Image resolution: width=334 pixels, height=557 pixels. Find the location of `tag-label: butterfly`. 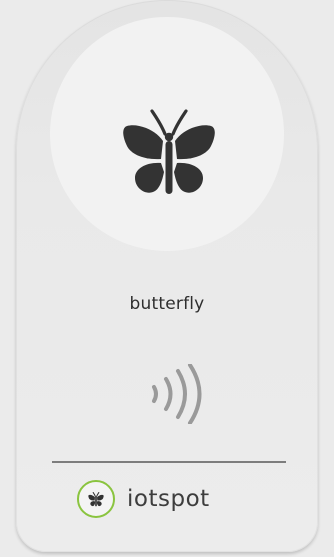

tag-label: butterfly is located at coordinates (167, 304).